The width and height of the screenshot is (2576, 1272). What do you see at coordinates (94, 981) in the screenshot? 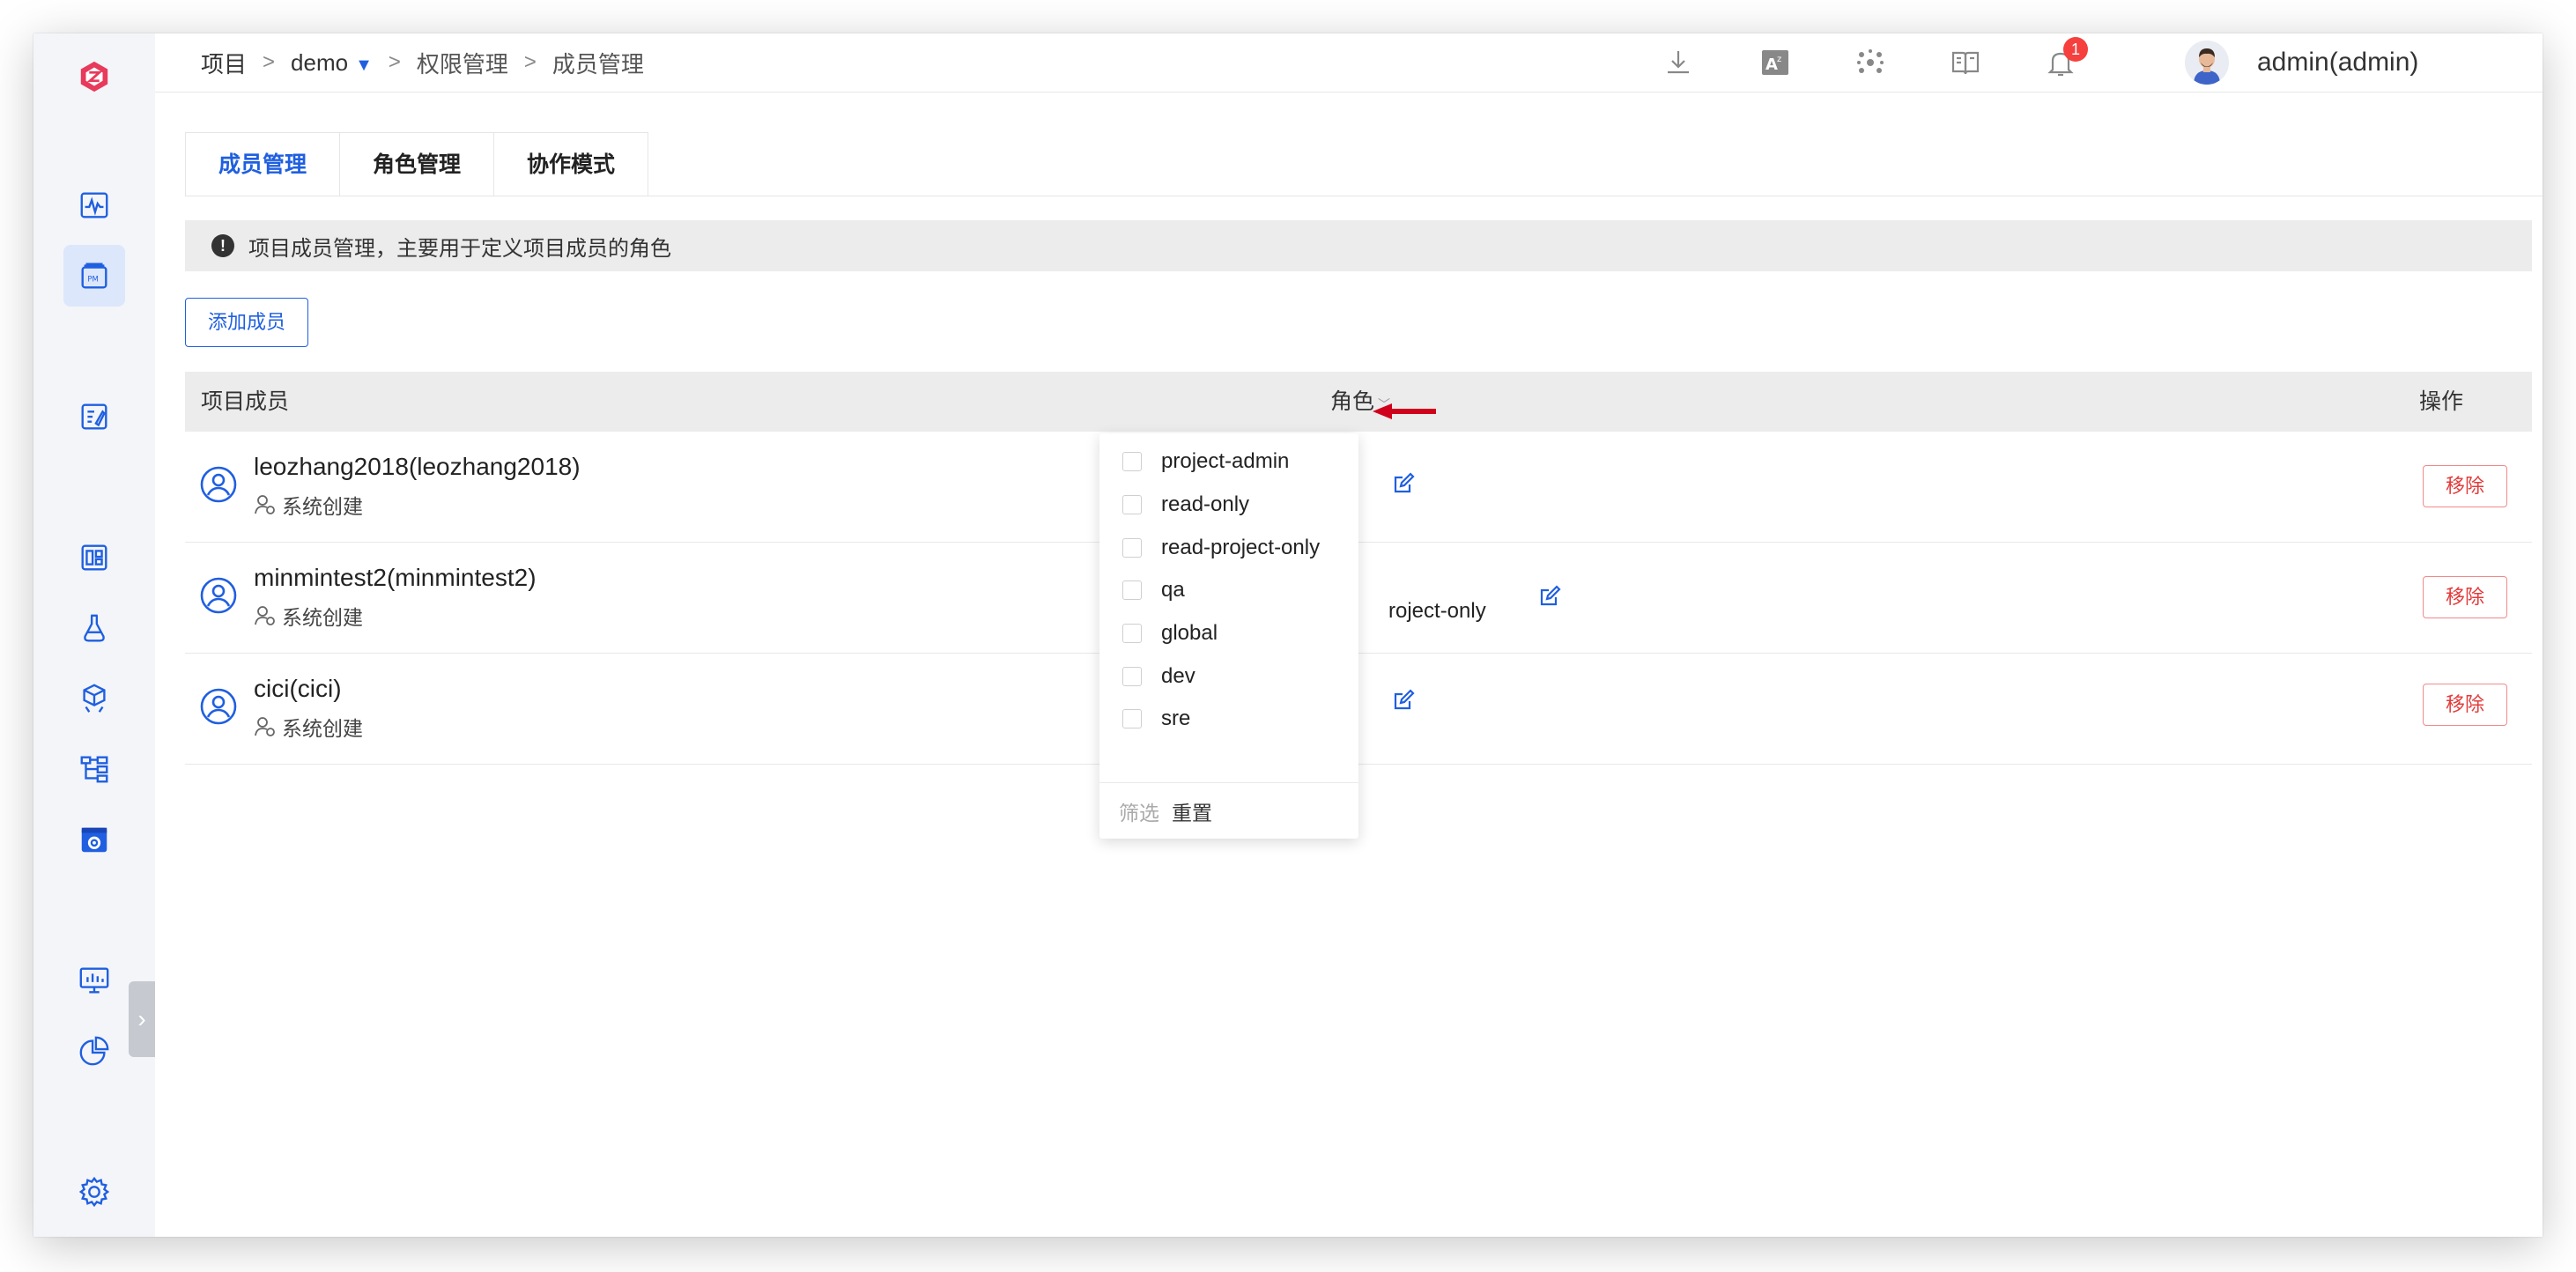
I see `monitor-icon` at bounding box center [94, 981].